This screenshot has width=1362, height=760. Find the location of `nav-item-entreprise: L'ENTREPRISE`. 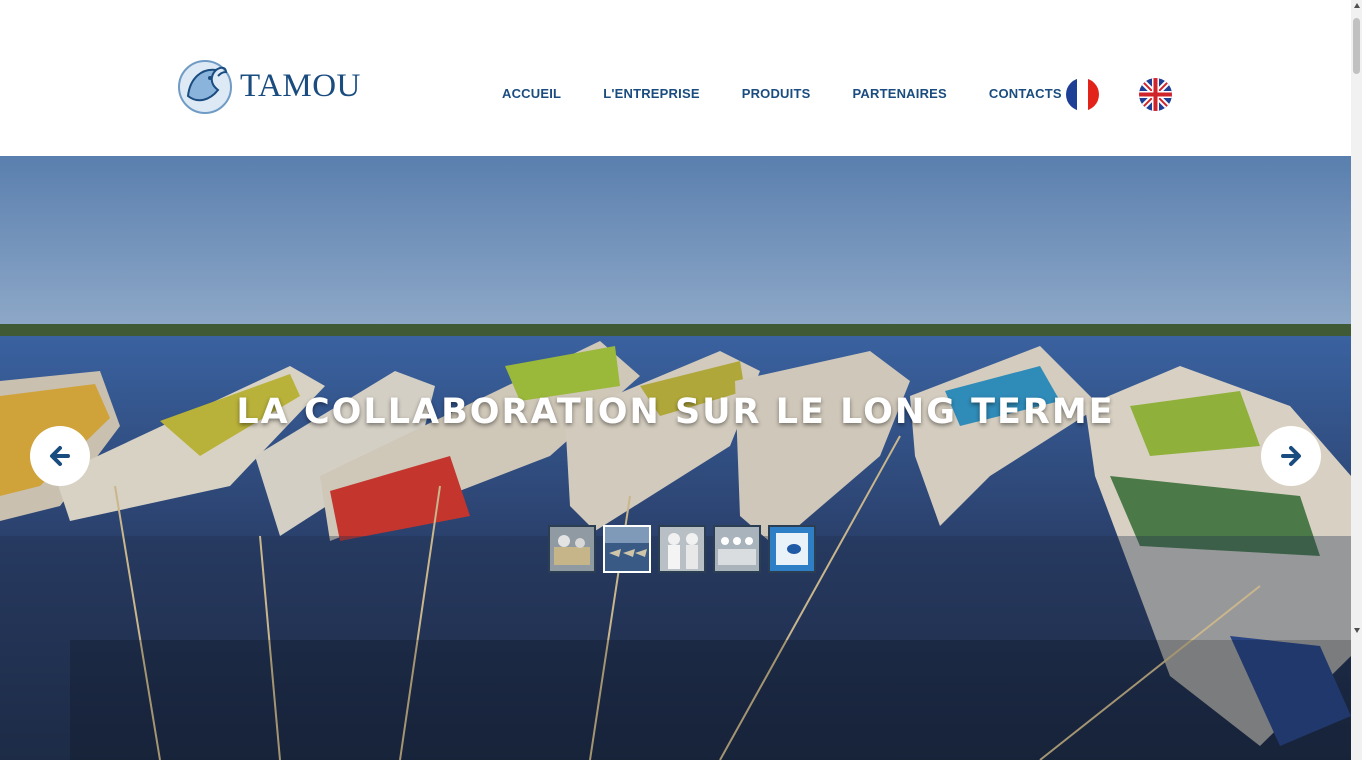

nav-item-entreprise: L'ENTREPRISE is located at coordinates (651, 93).